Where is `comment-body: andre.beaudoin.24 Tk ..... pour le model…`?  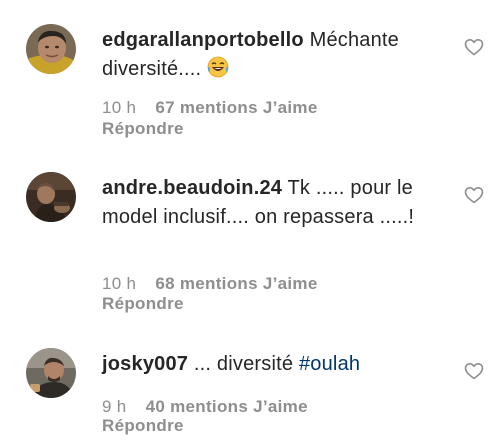 comment-body: andre.beaudoin.24 Tk ..... pour le model… is located at coordinates (272, 203).